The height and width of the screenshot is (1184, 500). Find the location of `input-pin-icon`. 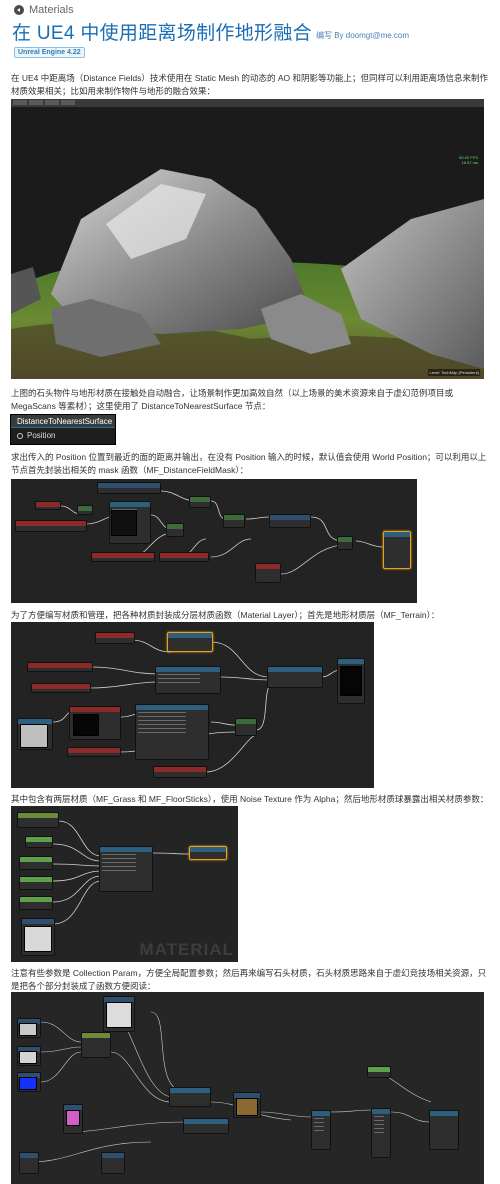

input-pin-icon is located at coordinates (20, 436).